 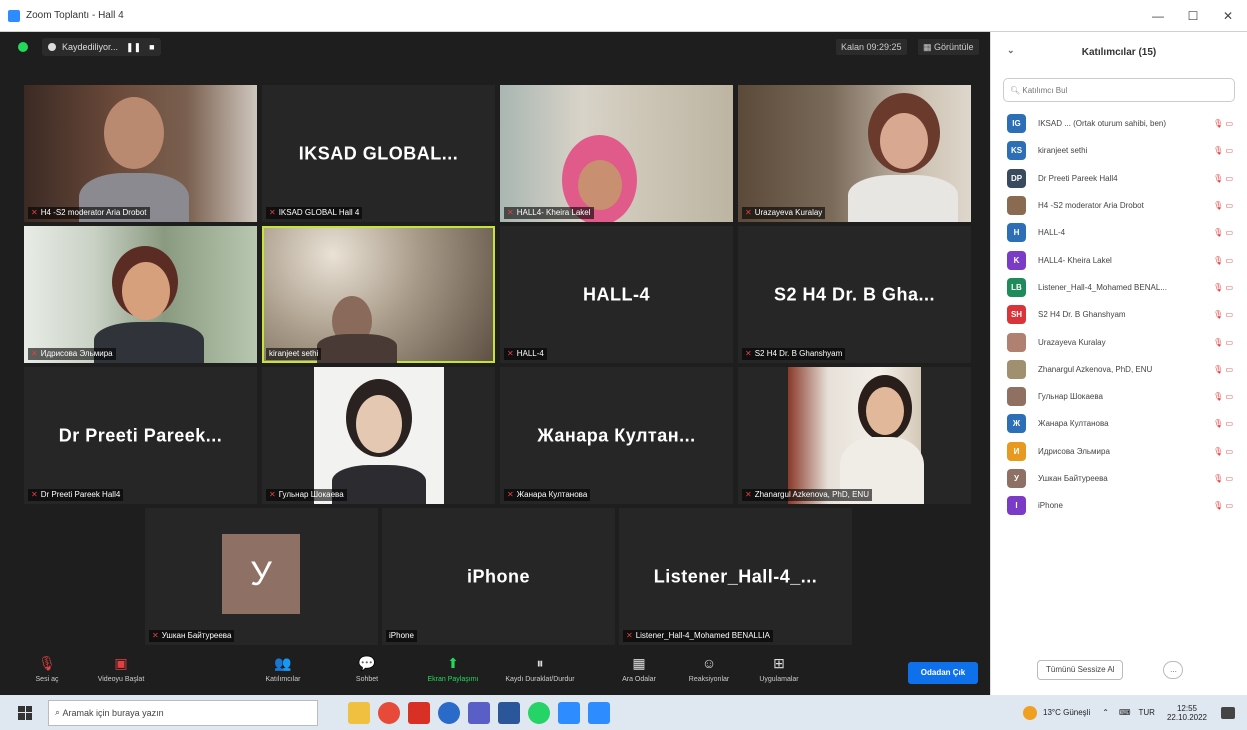 What do you see at coordinates (151, 47) in the screenshot?
I see `stop-recording-button: ■` at bounding box center [151, 47].